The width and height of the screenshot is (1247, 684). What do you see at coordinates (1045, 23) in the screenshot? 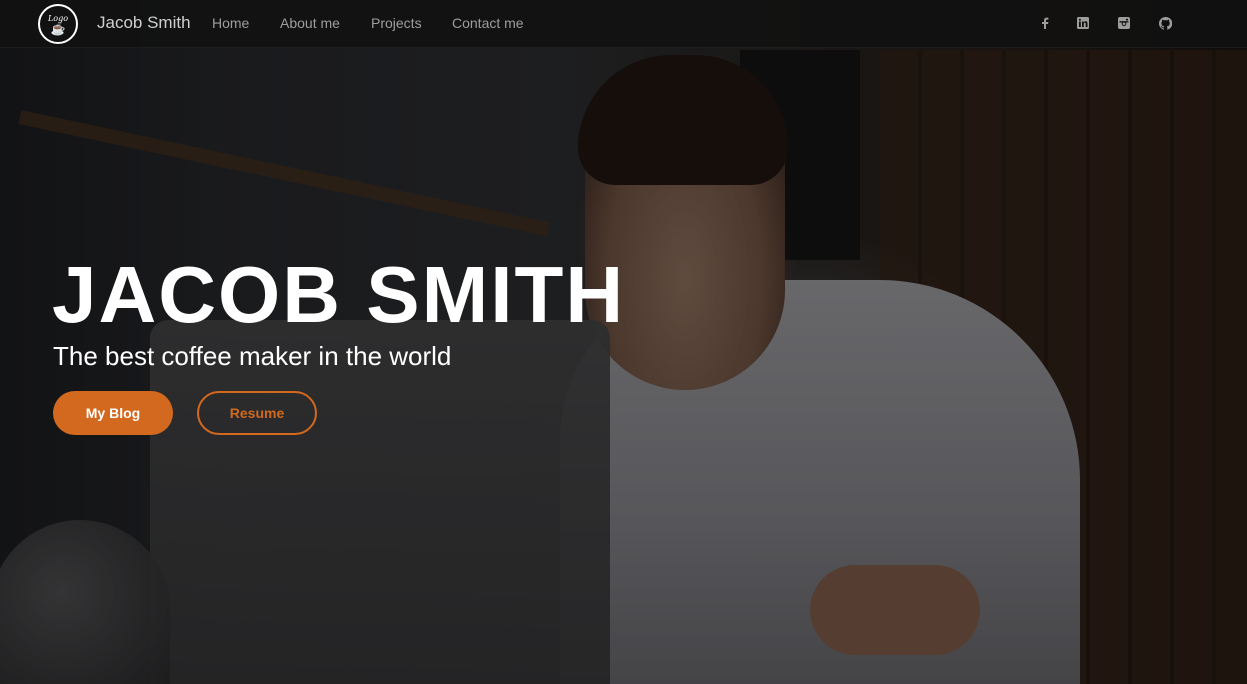
I see `facebook-icon` at bounding box center [1045, 23].